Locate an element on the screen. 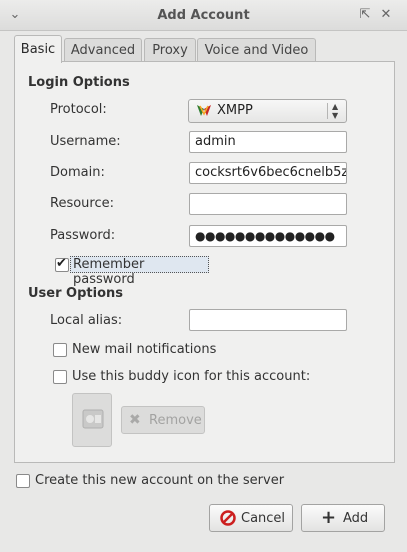  remember-password-label: Remember password is located at coordinates (109, 272).